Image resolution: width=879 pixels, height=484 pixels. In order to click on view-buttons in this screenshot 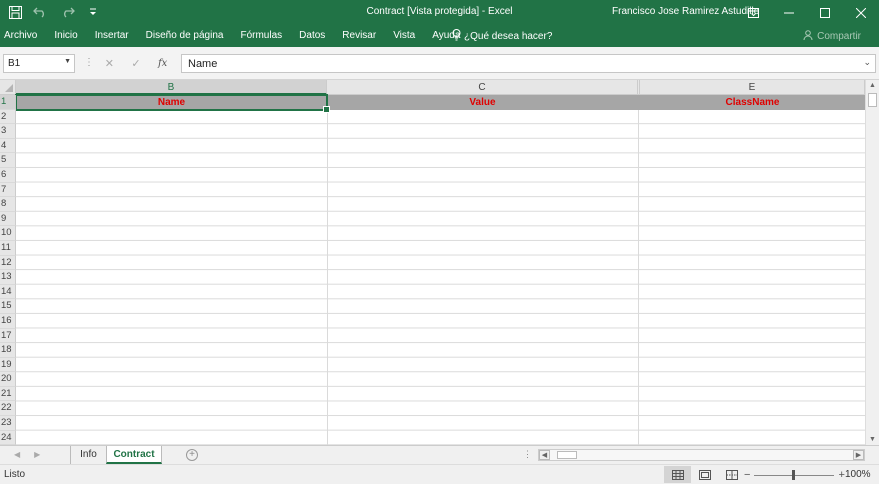, I will do `click(704, 474)`.